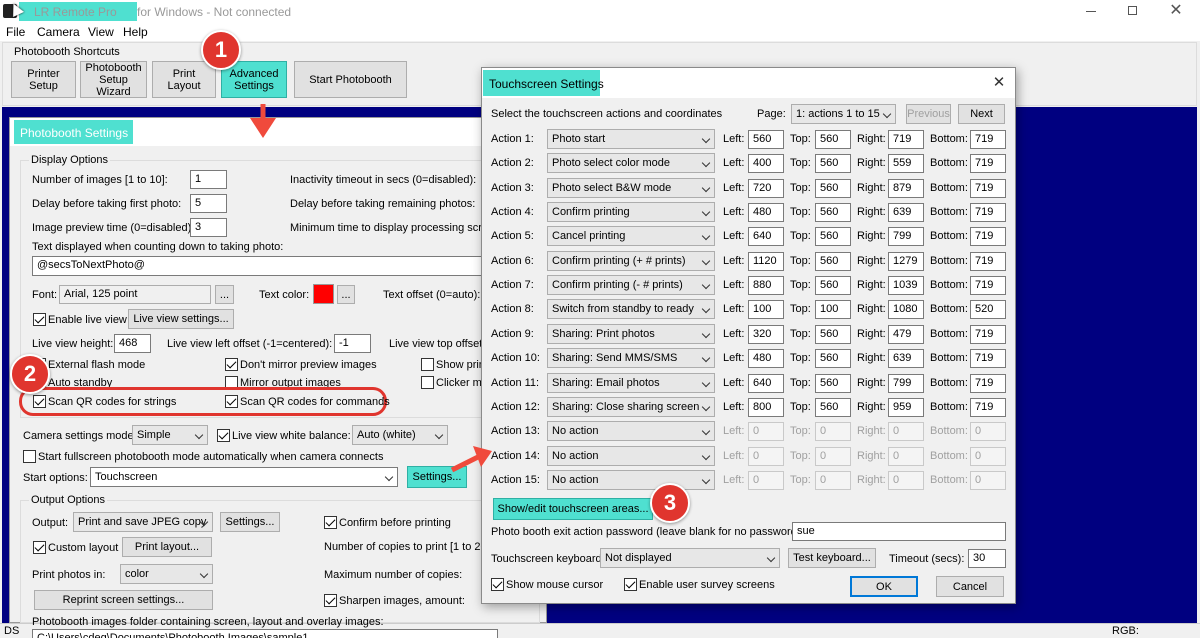  I want to click on arrow-down-icon, so click(263, 121).